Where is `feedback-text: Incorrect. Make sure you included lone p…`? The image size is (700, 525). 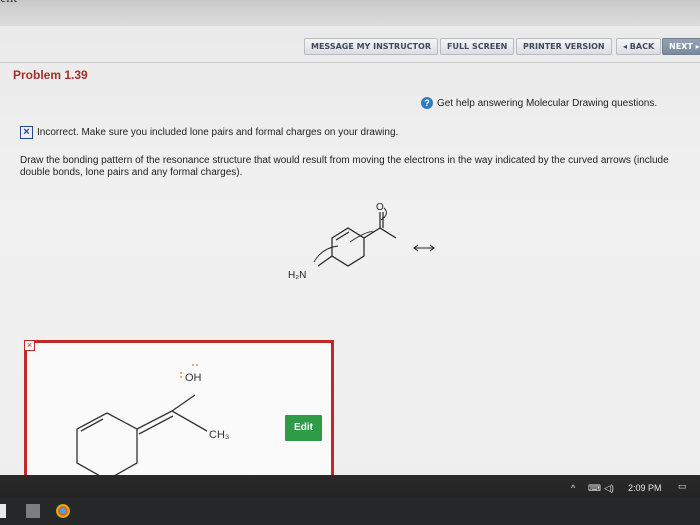
feedback-text: Incorrect. Make sure you included lone p… is located at coordinates (218, 132).